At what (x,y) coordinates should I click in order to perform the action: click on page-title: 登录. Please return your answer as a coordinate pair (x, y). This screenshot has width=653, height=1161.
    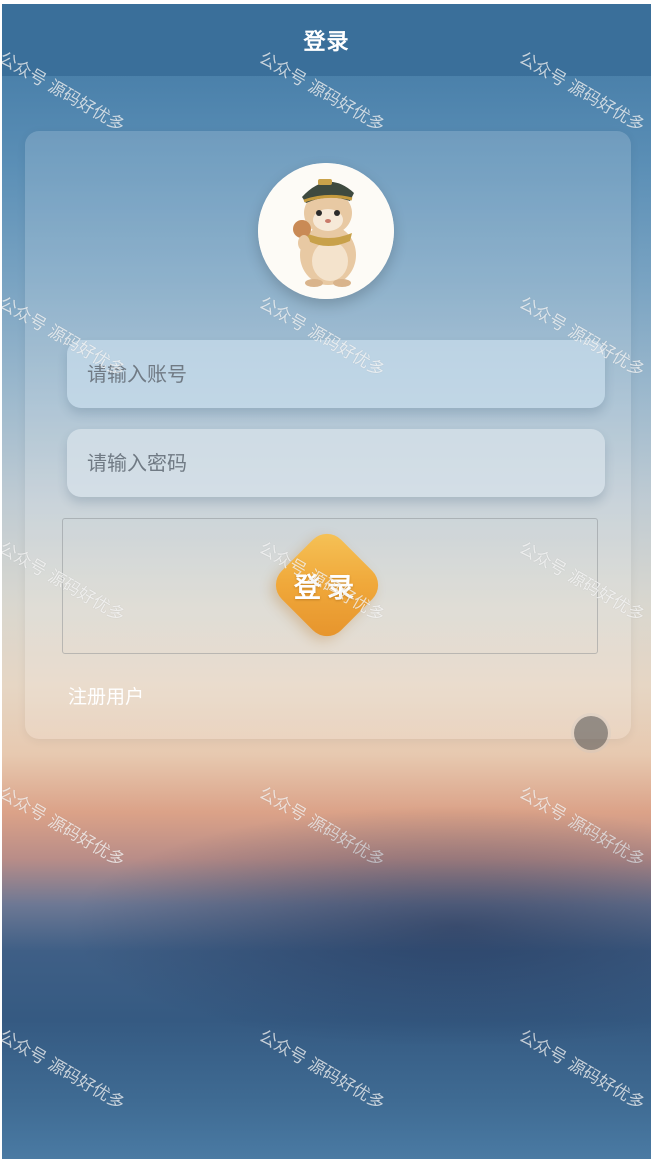
    Looking at the image, I should click on (326, 42).